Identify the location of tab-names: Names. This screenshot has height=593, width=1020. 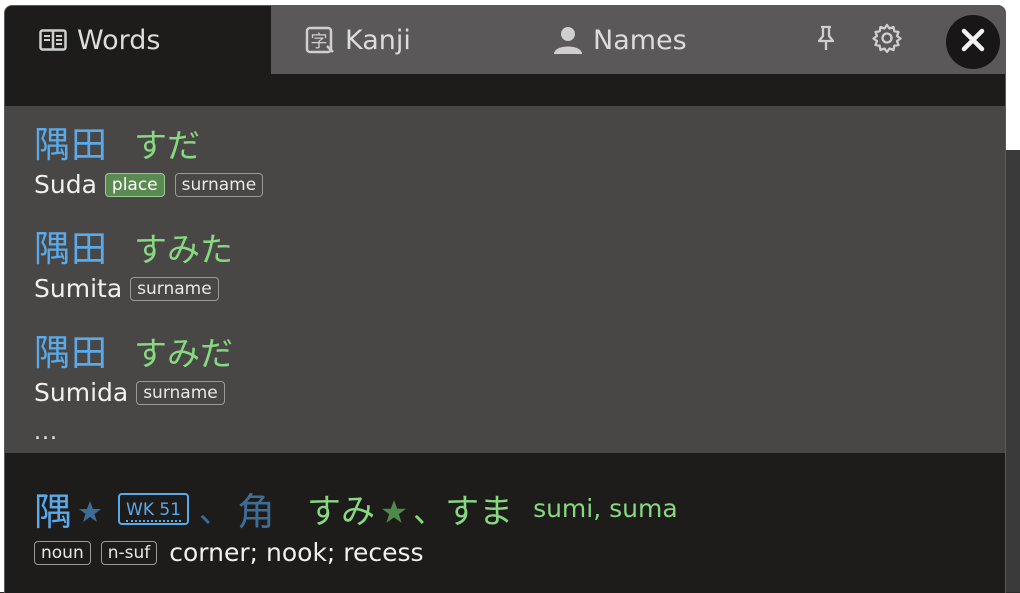
(645, 40).